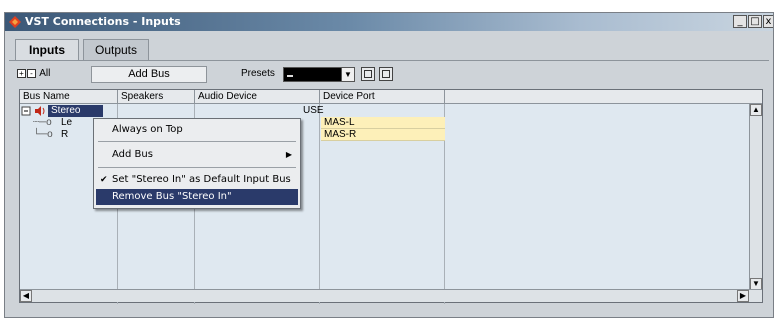 The image size is (774, 318). What do you see at coordinates (768, 21) in the screenshot?
I see `close-button: x` at bounding box center [768, 21].